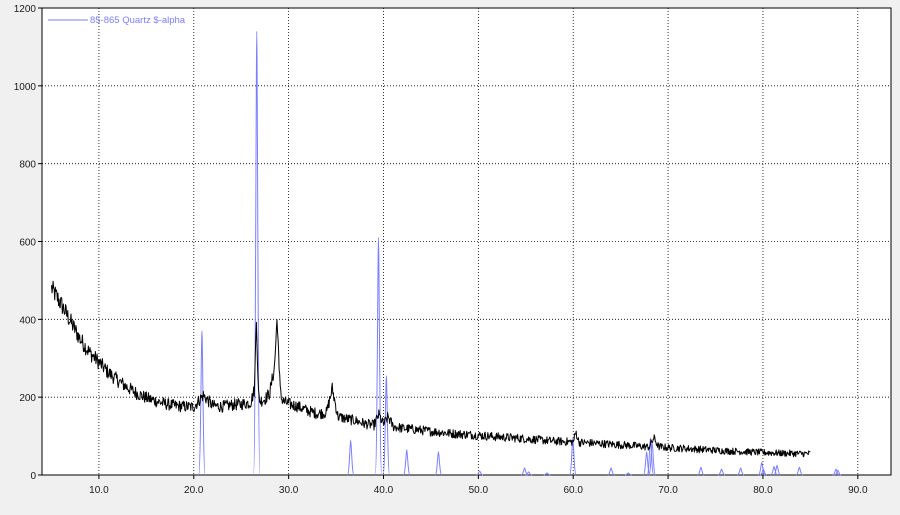 The image size is (900, 515). I want to click on y-tick-label: 1000, so click(25, 87).